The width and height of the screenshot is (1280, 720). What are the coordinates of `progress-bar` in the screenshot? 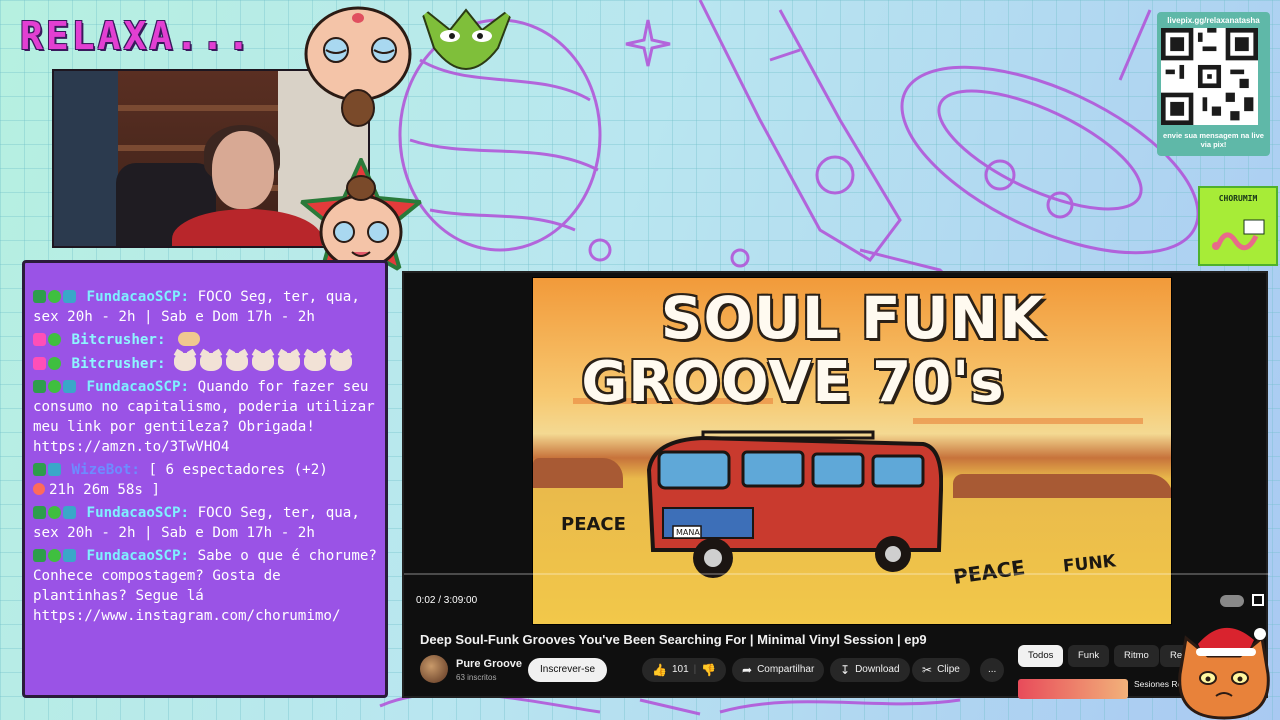 It's located at (837, 574).